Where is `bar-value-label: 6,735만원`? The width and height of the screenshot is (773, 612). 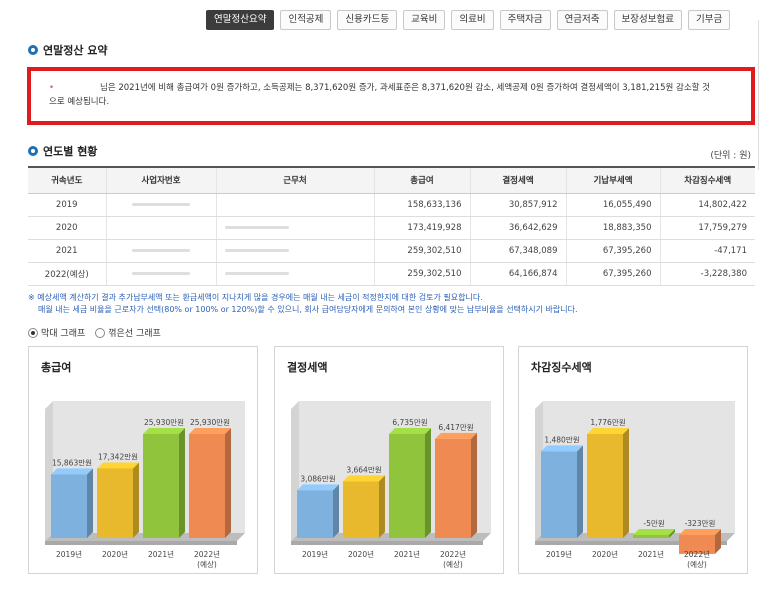
bar-value-label: 6,735만원 is located at coordinates (409, 422).